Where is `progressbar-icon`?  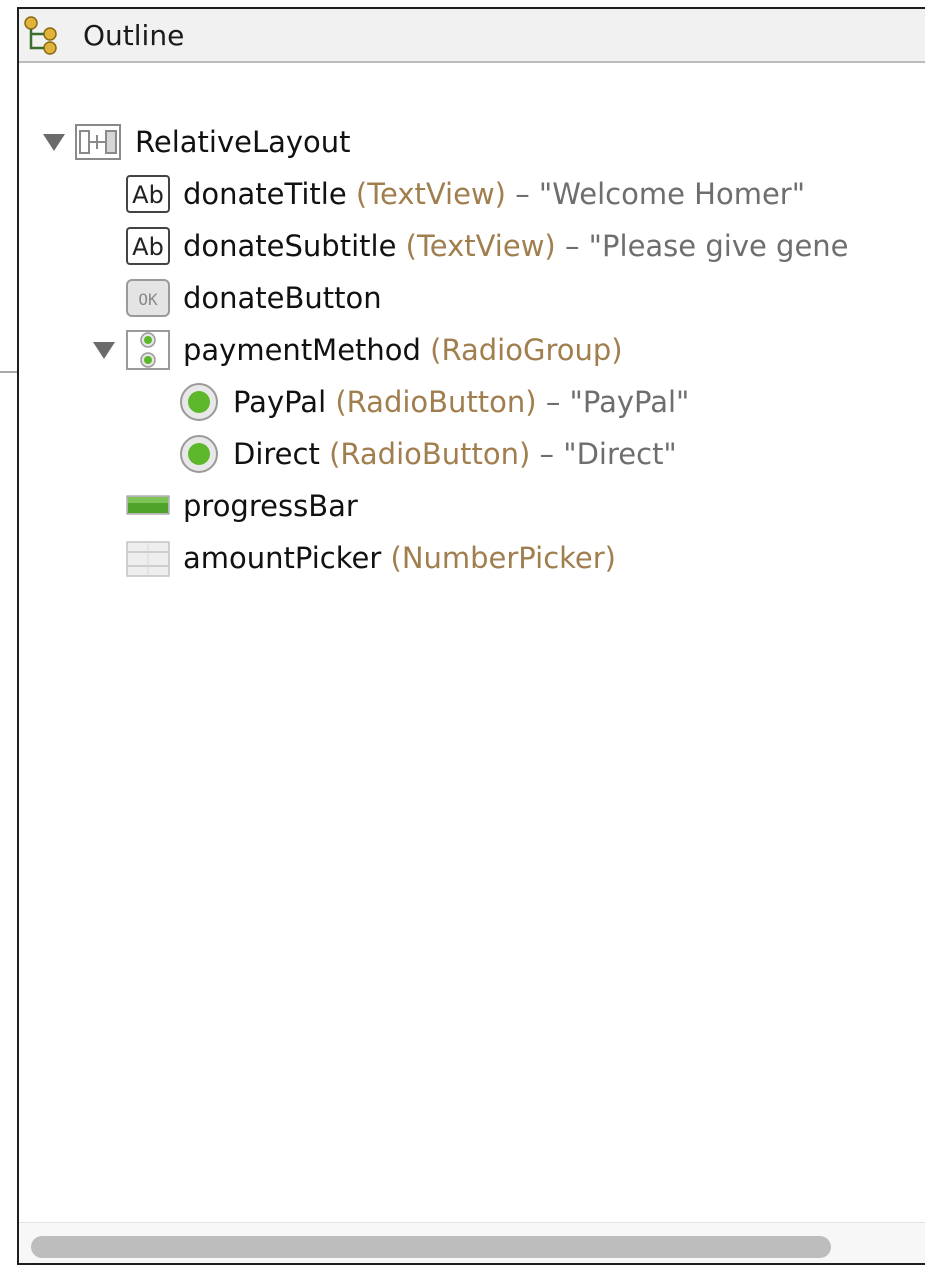 progressbar-icon is located at coordinates (148, 506).